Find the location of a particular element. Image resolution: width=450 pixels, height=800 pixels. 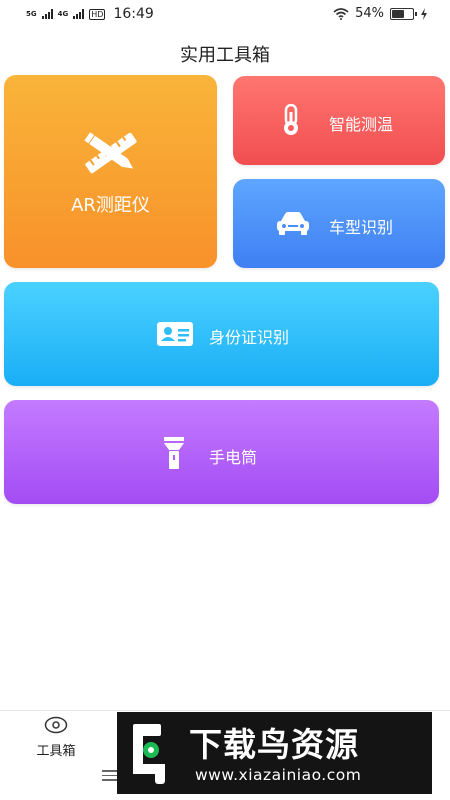

car-recognition-card: 车型识别 is located at coordinates (339, 223).